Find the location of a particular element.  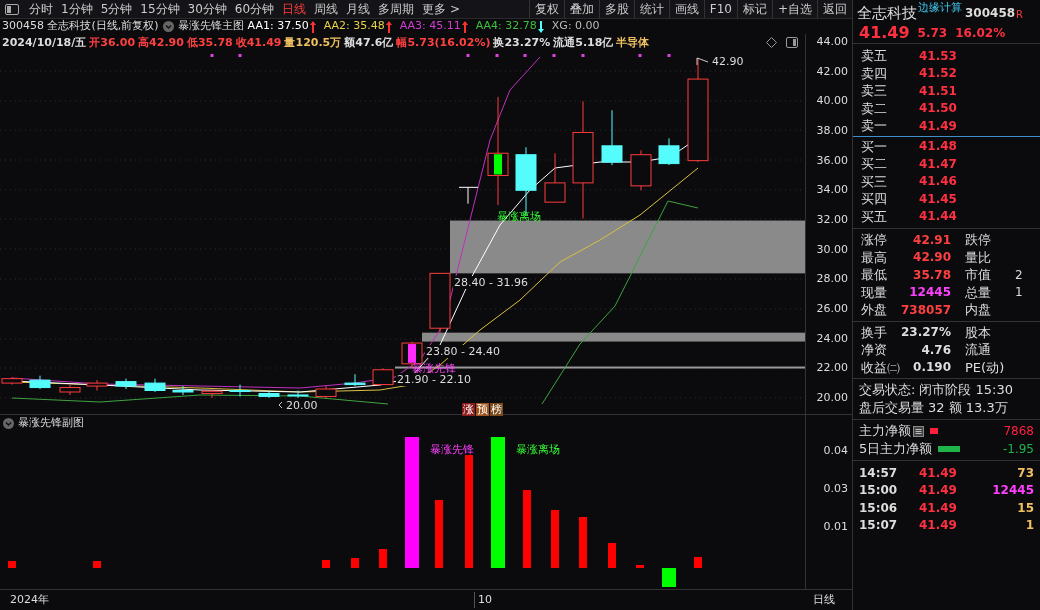

axis-label: 2024年 is located at coordinates (29, 599).